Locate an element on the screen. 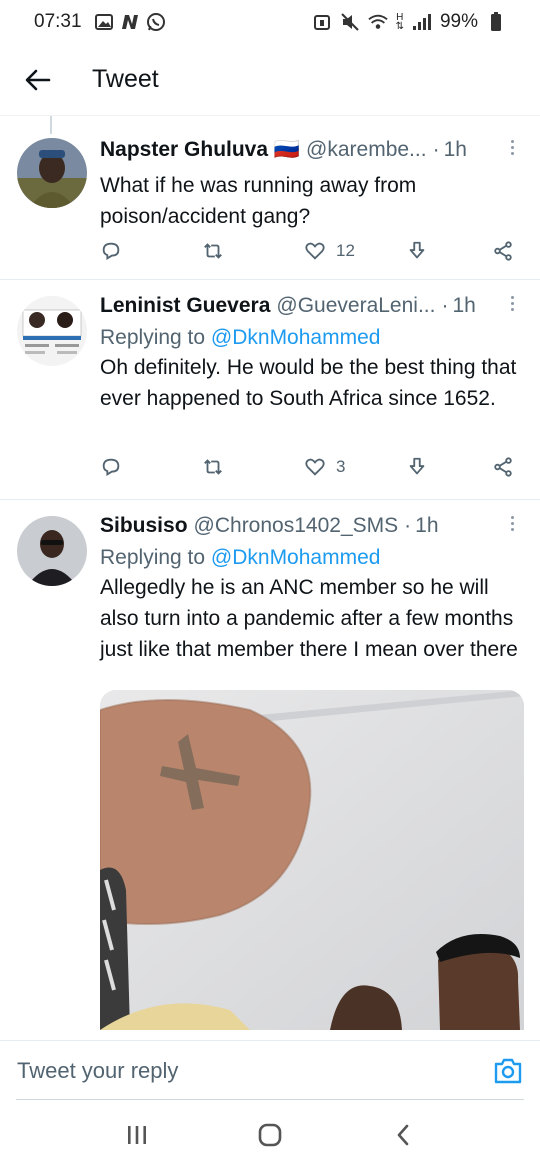 The height and width of the screenshot is (1170, 540). like-button: 12 is located at coordinates (336, 251).